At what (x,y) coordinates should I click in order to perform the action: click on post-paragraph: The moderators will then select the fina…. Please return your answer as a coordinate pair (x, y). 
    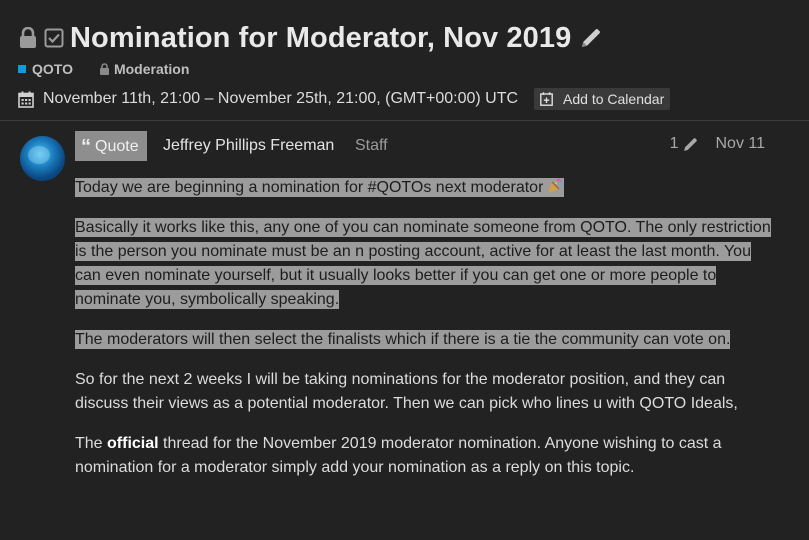
    Looking at the image, I should click on (425, 340).